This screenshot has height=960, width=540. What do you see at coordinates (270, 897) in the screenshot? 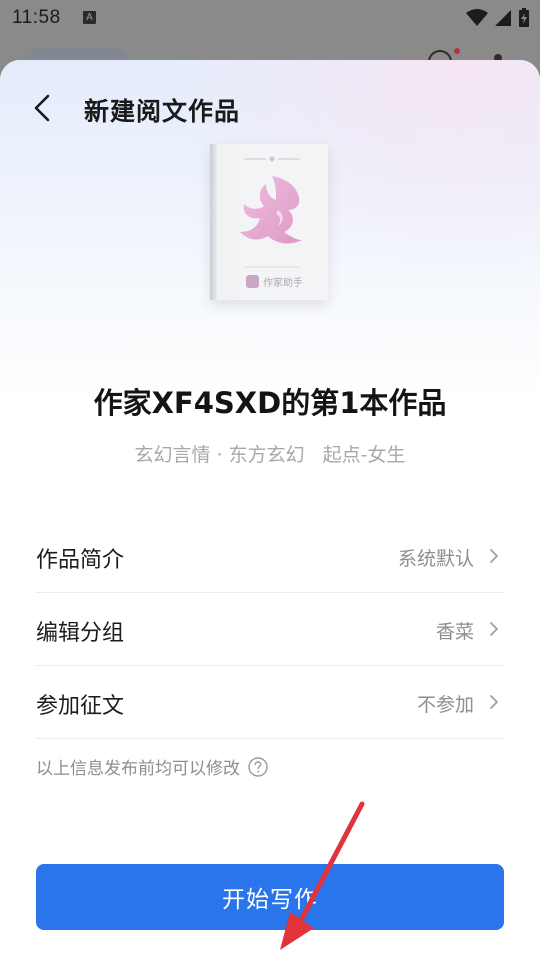
I see `start-writing-button: 开始写作` at bounding box center [270, 897].